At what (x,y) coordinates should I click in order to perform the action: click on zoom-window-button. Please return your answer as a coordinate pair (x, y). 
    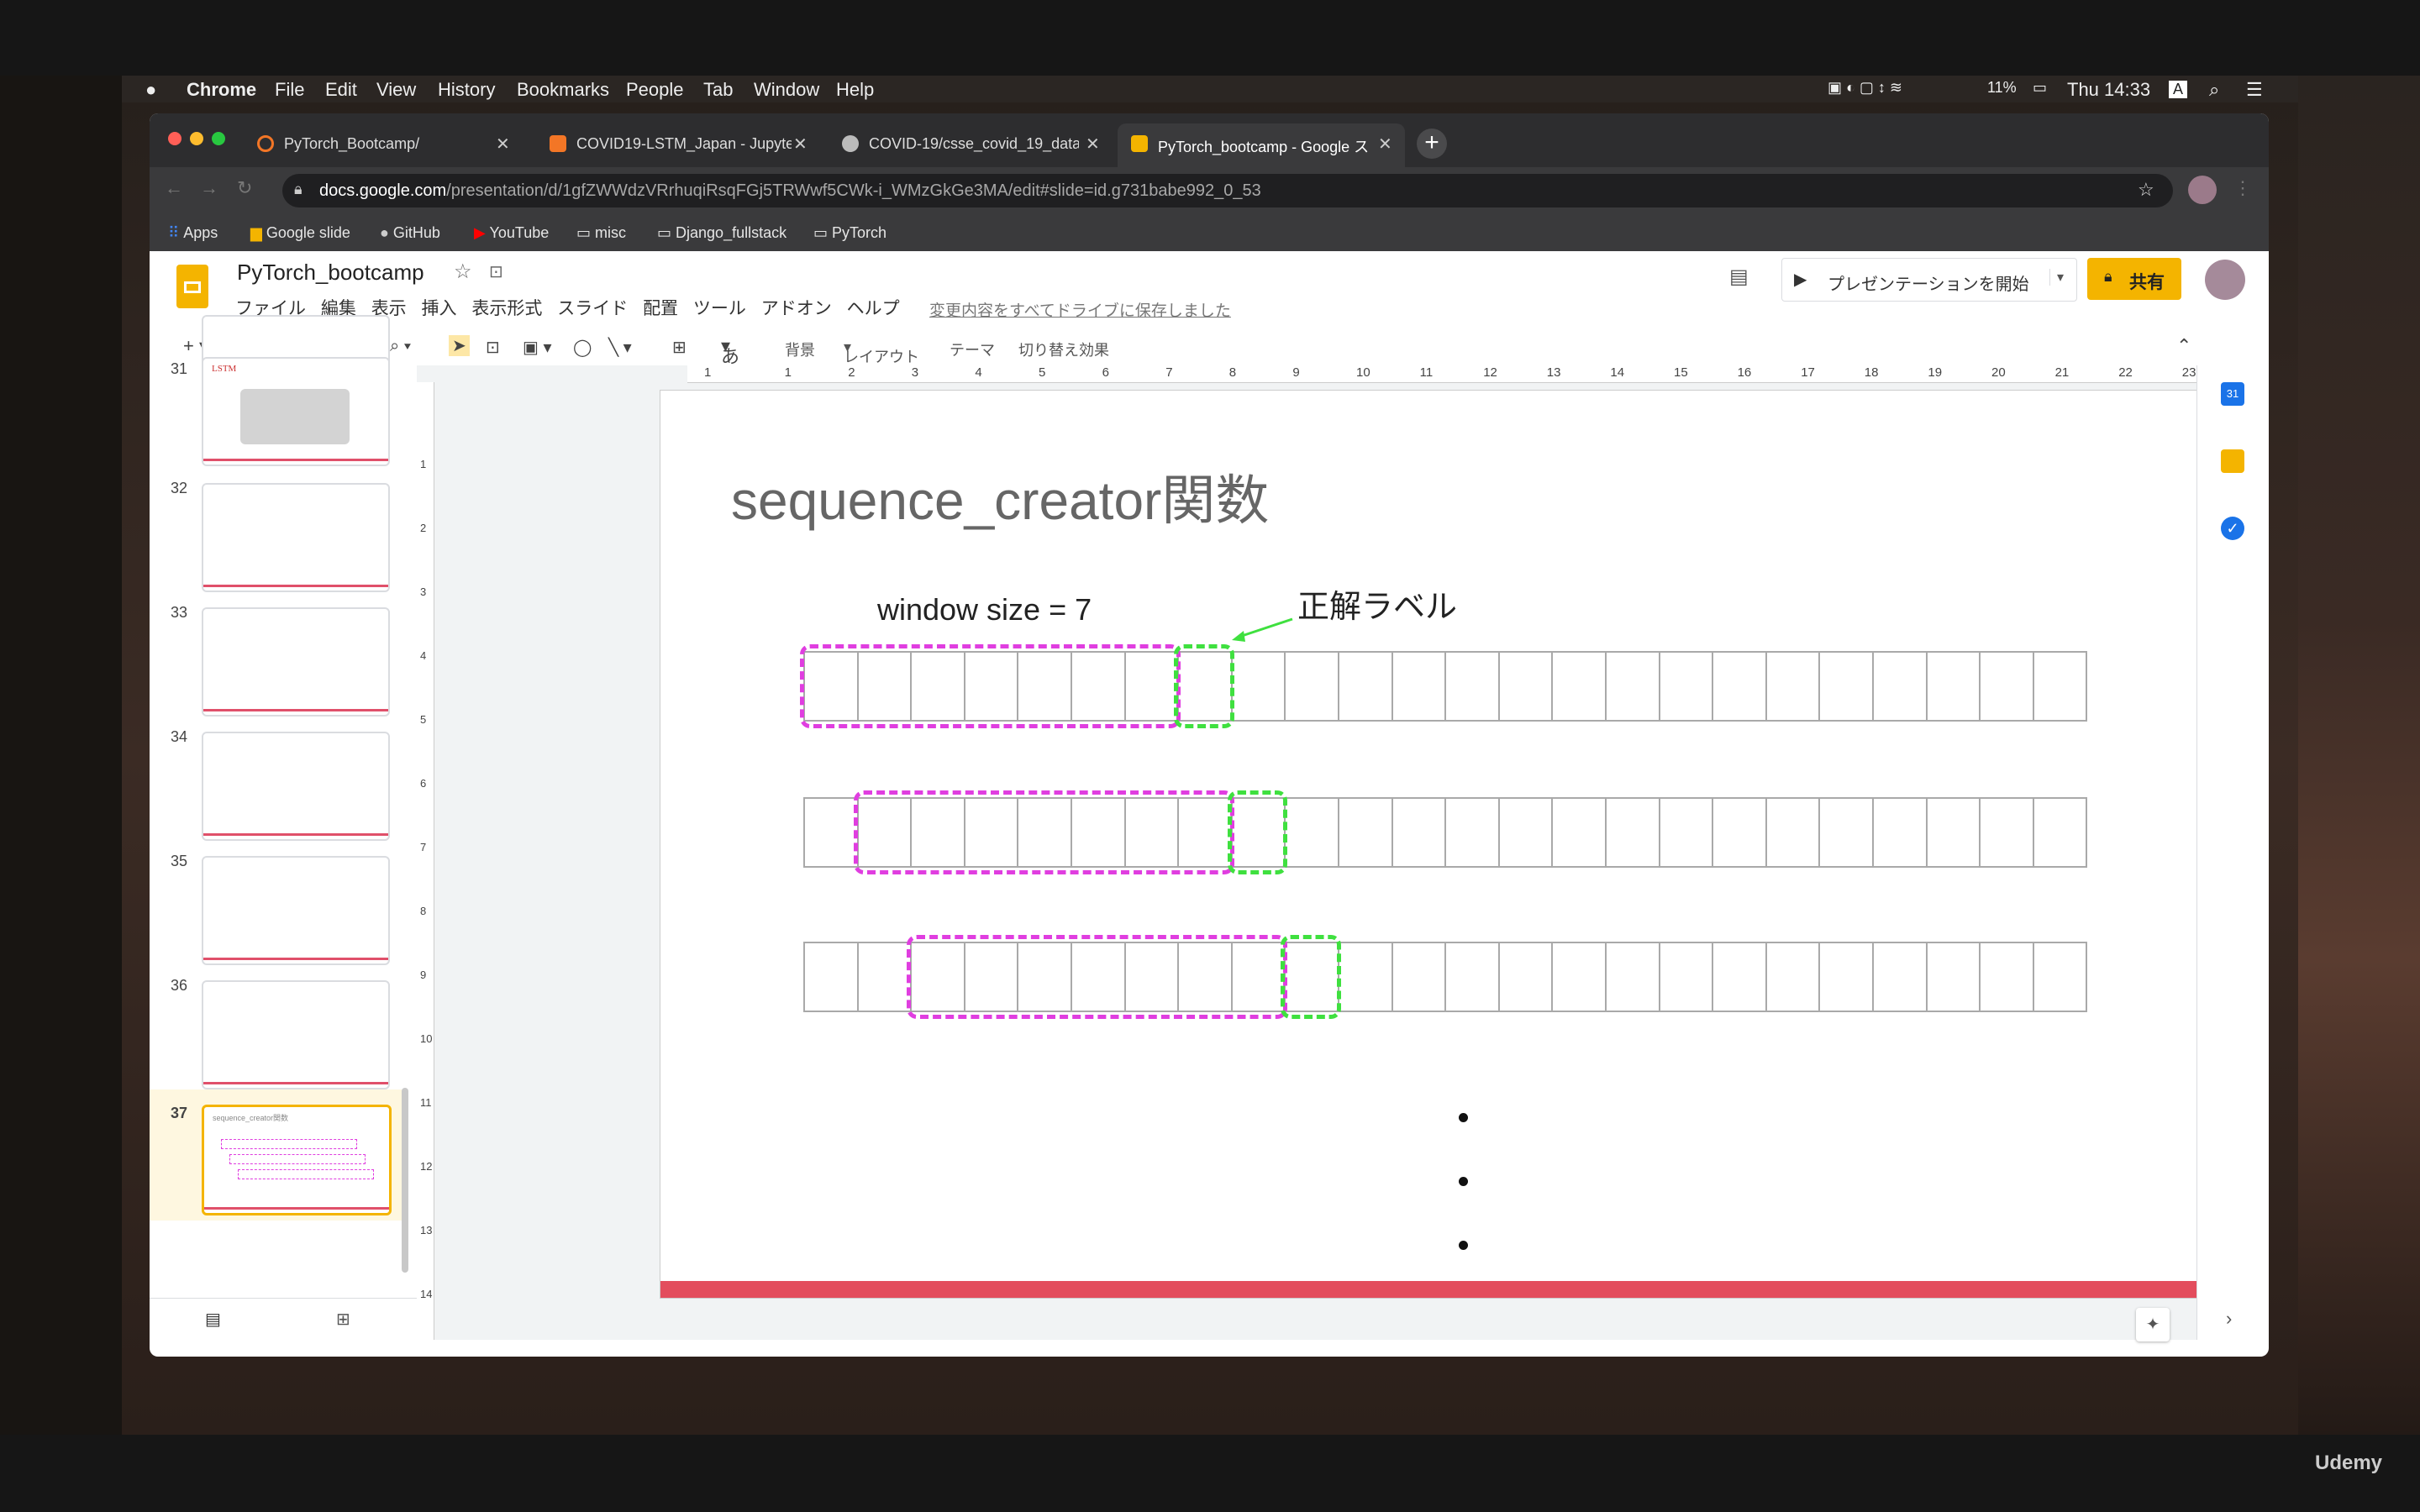
    Looking at the image, I should click on (218, 138).